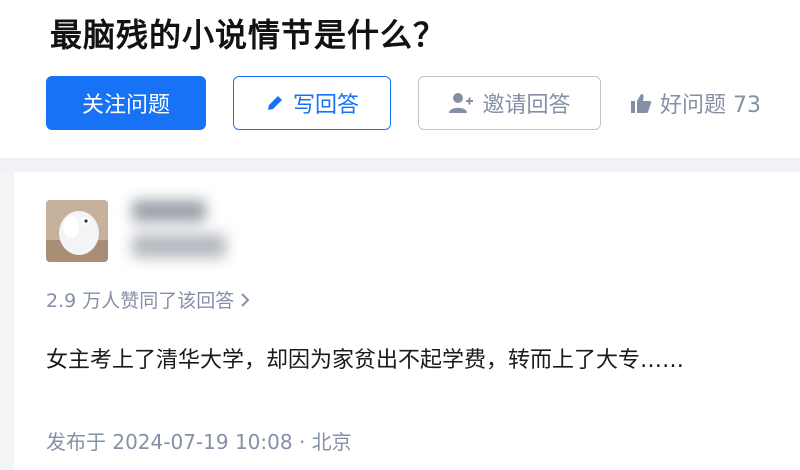  I want to click on question-title: 最脑残的小说情节是什么？, so click(248, 33).